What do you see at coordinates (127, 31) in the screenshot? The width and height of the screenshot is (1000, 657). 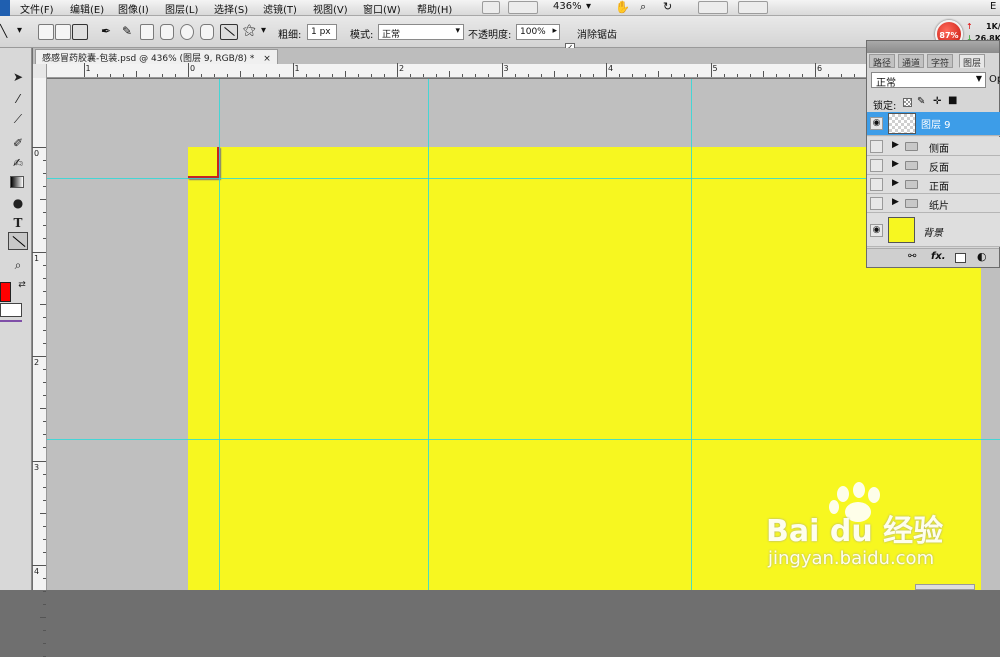 I see `freeform-pen-icon: ✎` at bounding box center [127, 31].